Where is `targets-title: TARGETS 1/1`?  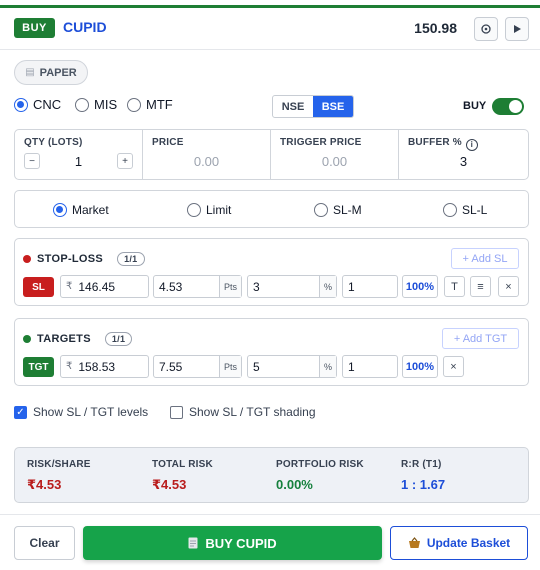 targets-title: TARGETS 1/1 is located at coordinates (78, 339).